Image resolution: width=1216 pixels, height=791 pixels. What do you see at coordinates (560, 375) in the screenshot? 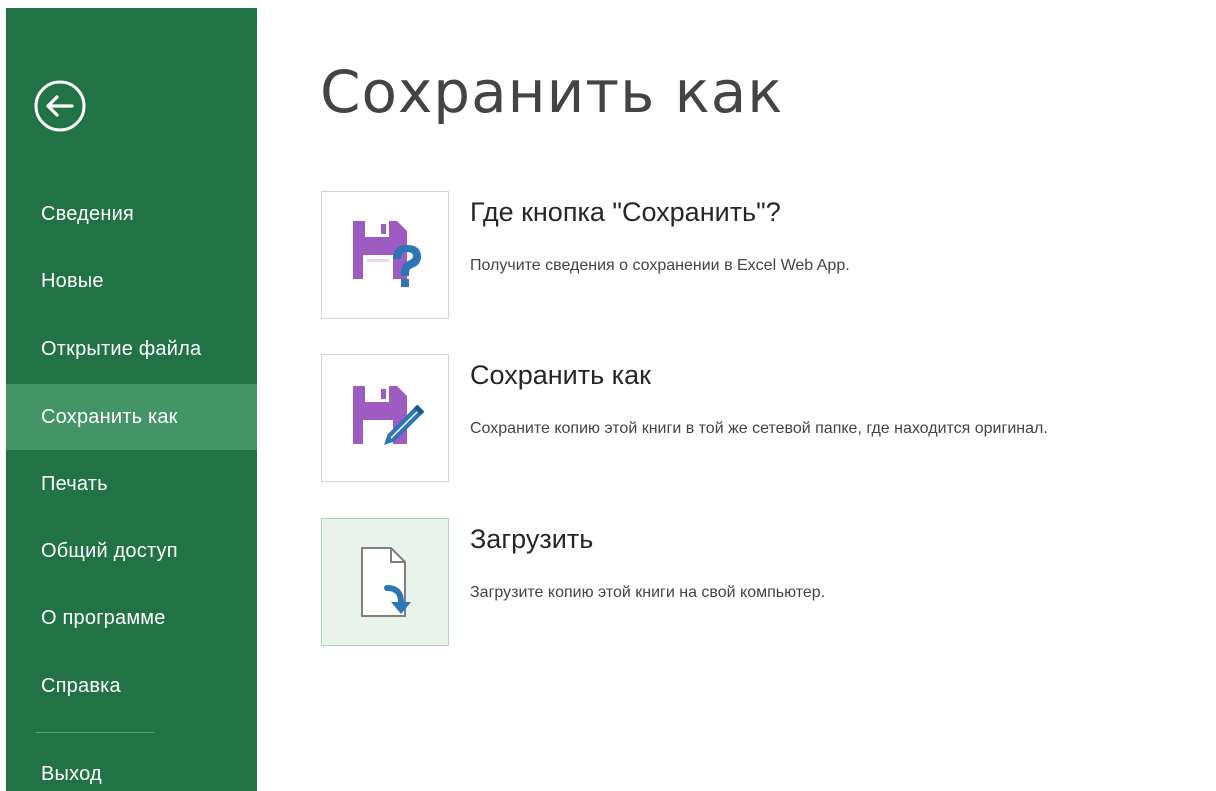
I see `option-title: Сохранить как` at bounding box center [560, 375].